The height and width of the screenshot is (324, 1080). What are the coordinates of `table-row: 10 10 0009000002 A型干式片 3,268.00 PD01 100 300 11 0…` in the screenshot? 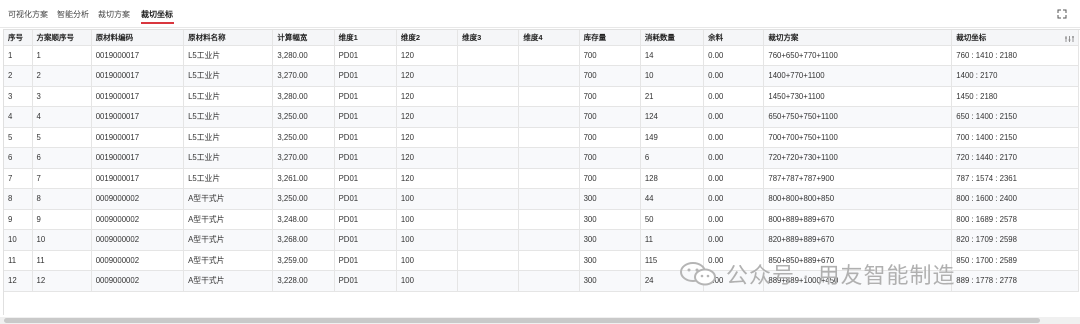 It's located at (541, 240).